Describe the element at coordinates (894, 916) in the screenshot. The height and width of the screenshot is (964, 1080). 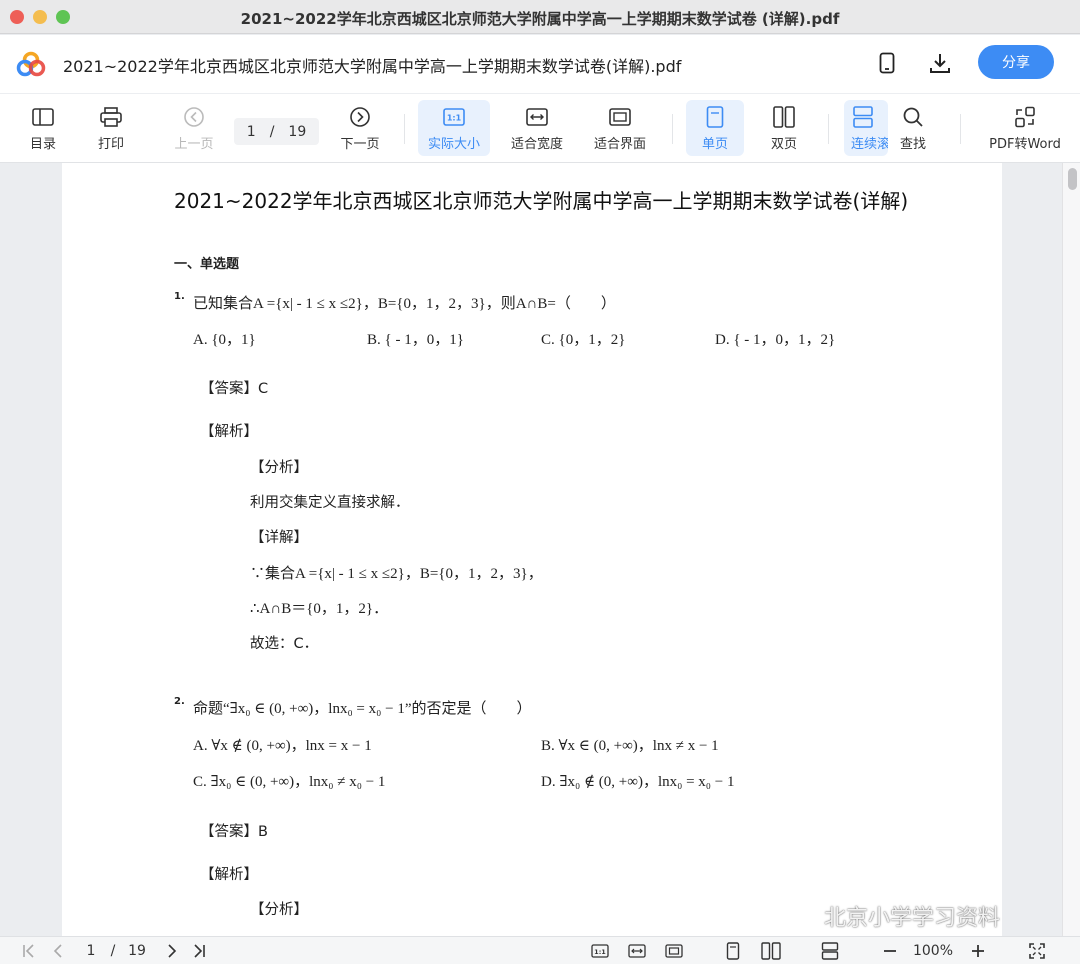
I see `watermark: 北京小学学习资料` at that location.